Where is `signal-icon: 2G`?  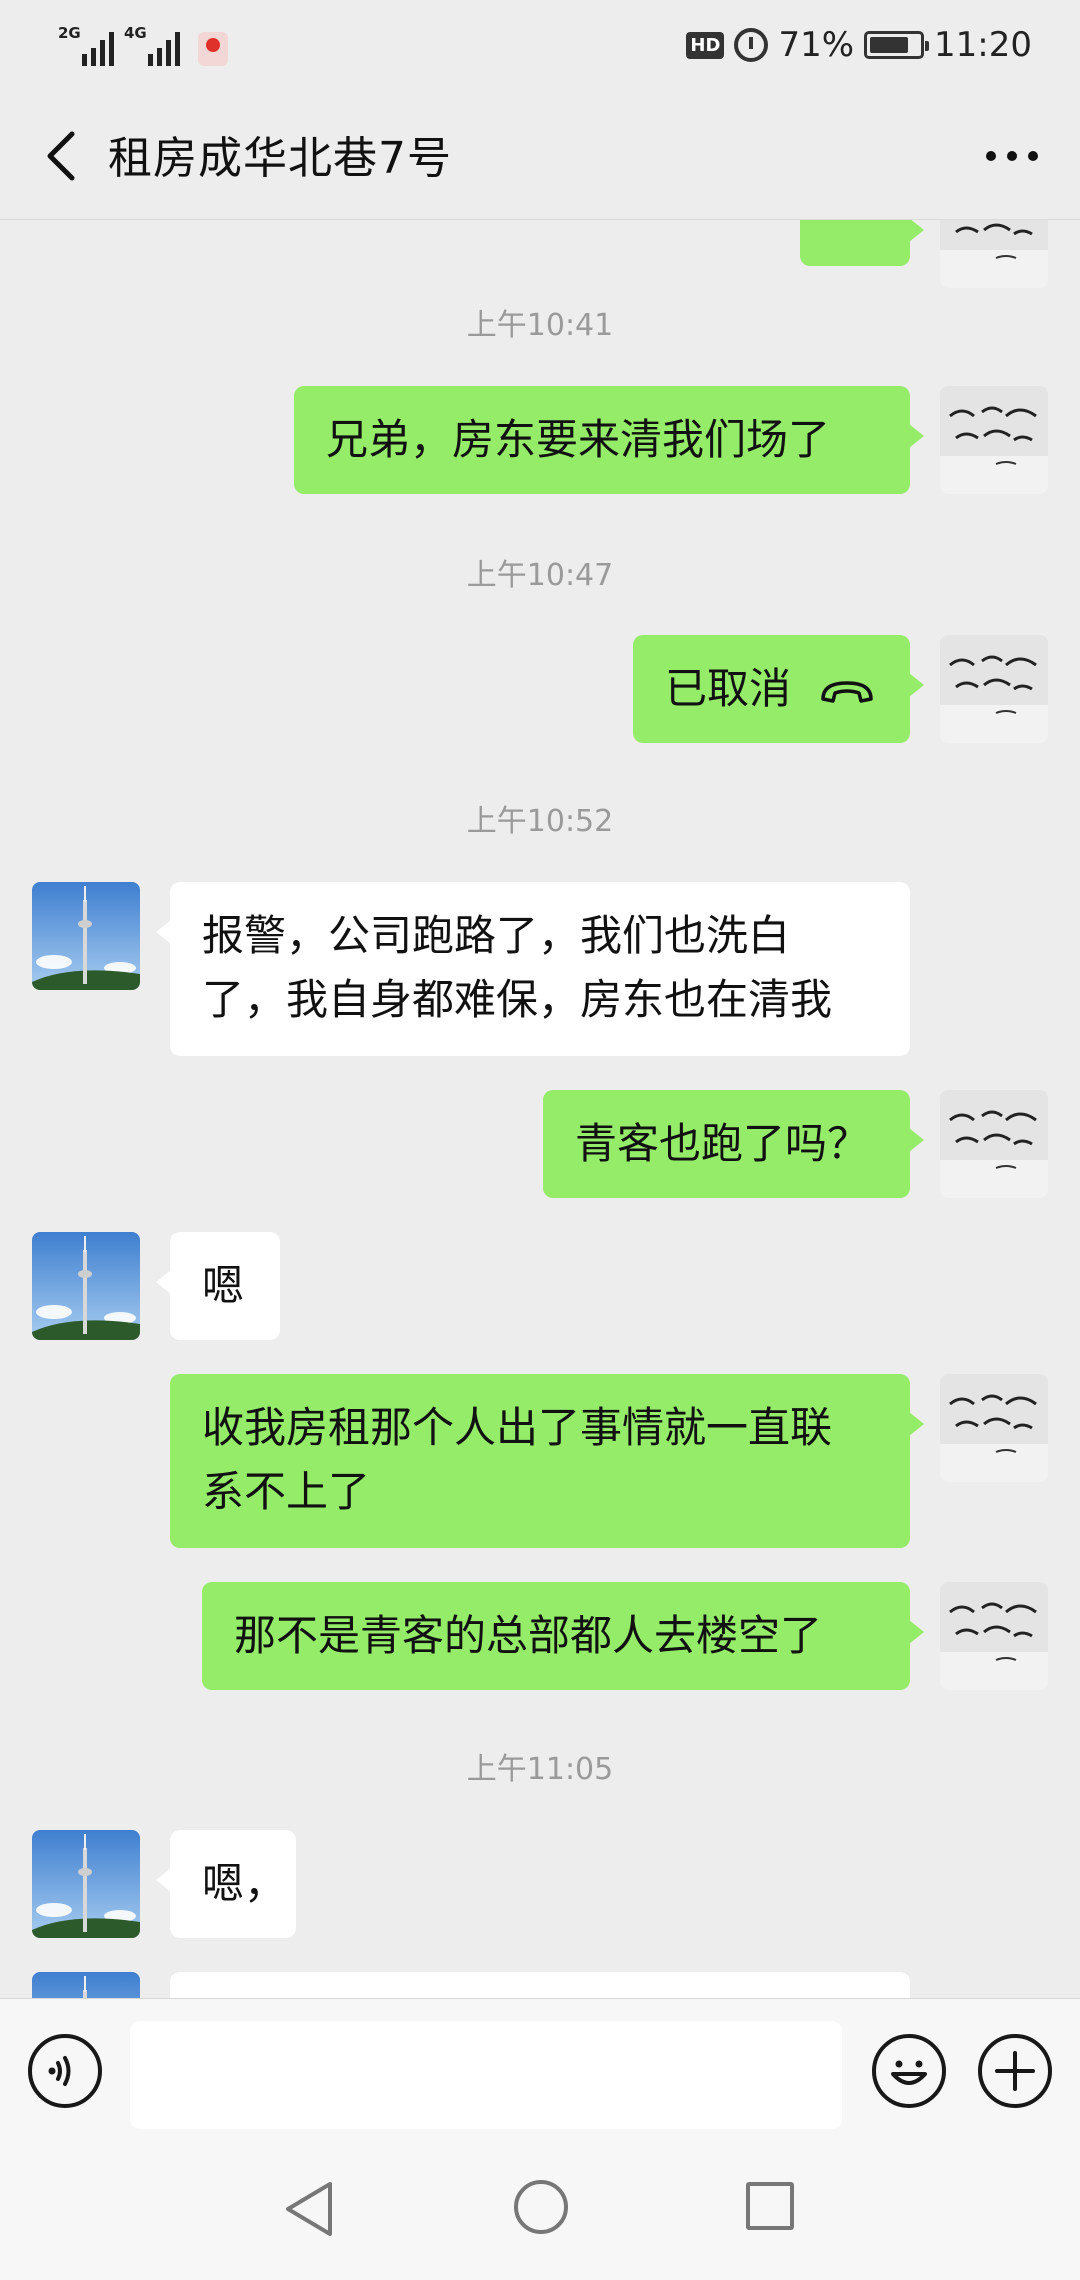
signal-icon: 2G is located at coordinates (86, 45).